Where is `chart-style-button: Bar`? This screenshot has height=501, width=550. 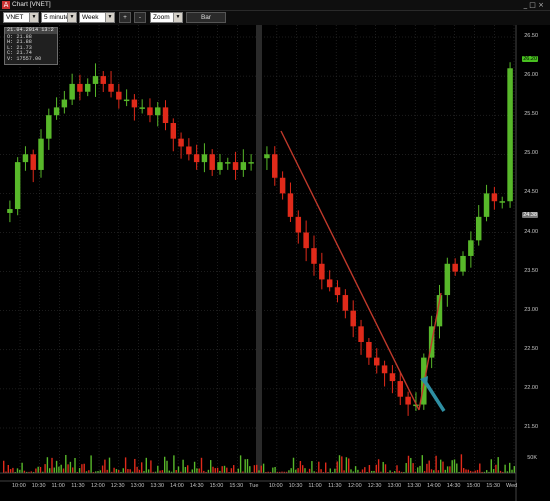 chart-style-button: Bar is located at coordinates (206, 17).